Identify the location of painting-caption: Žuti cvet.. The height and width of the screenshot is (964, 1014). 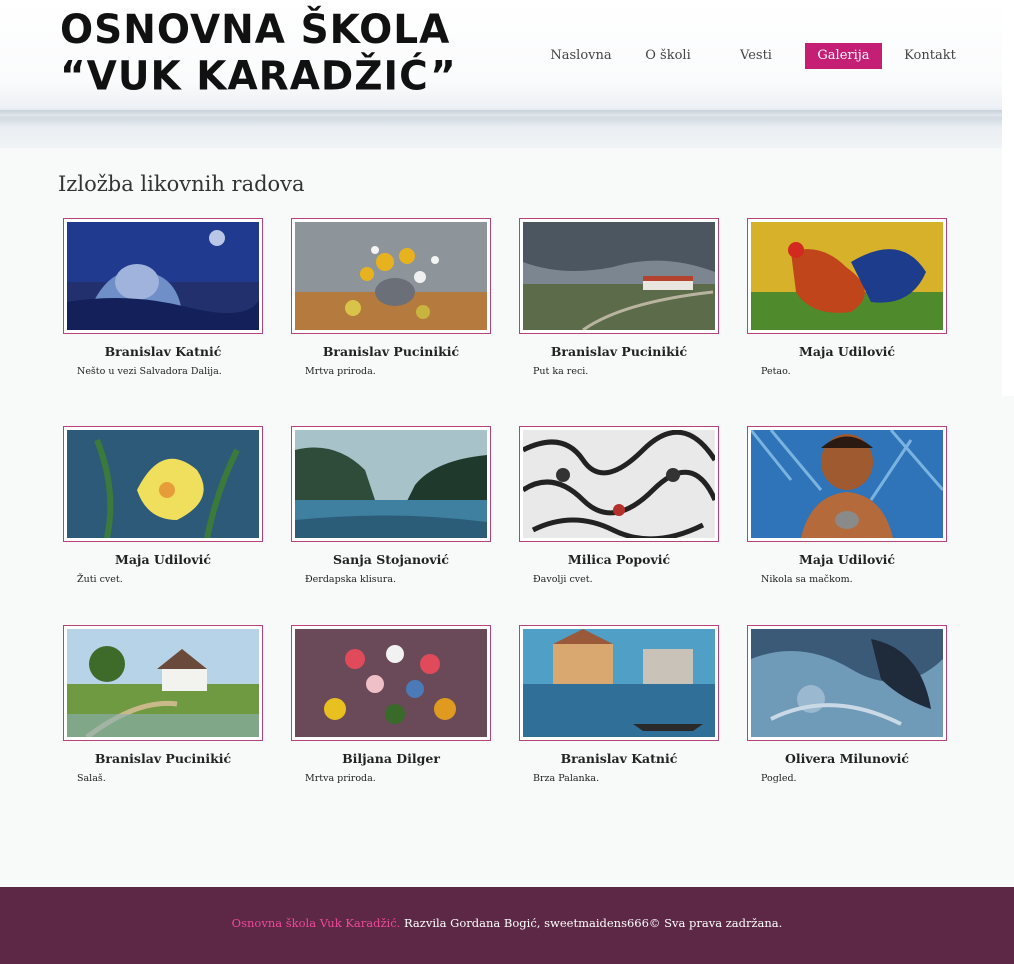
(100, 579).